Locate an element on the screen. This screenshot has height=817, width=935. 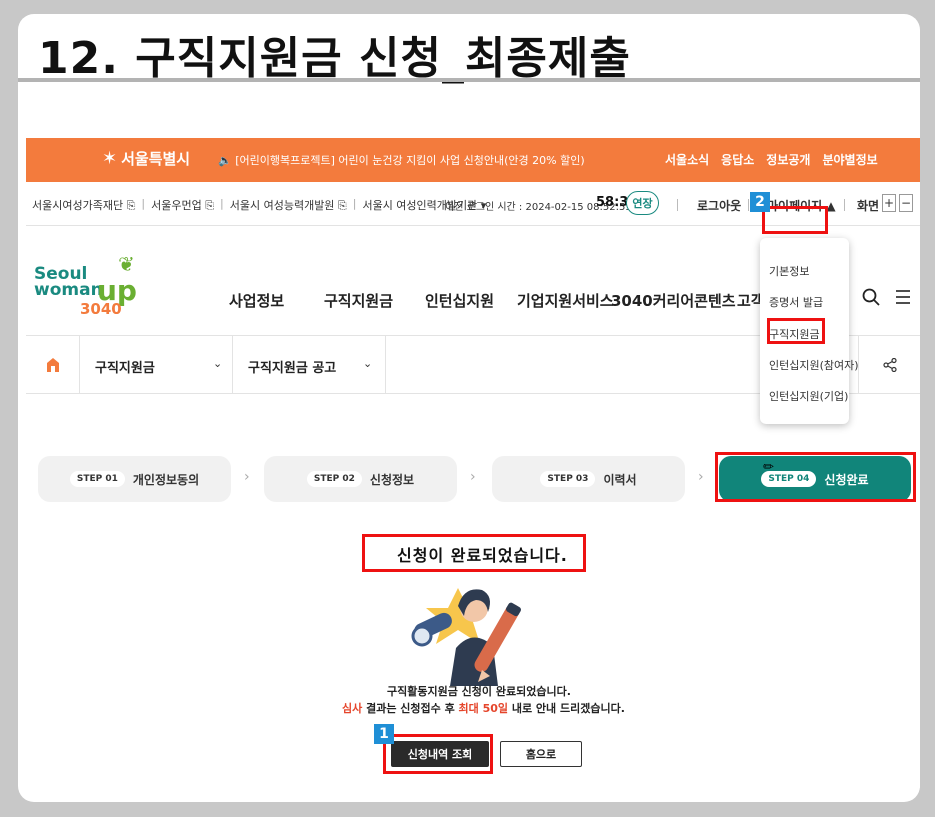
breadcrumb-home is located at coordinates (53, 365).